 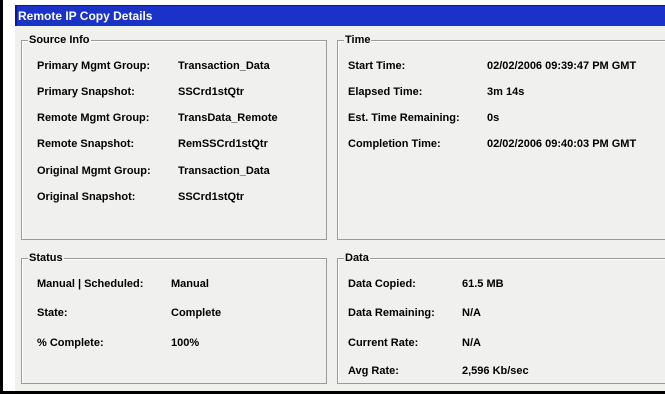 What do you see at coordinates (377, 66) in the screenshot?
I see `start-time-label: Start Time:` at bounding box center [377, 66].